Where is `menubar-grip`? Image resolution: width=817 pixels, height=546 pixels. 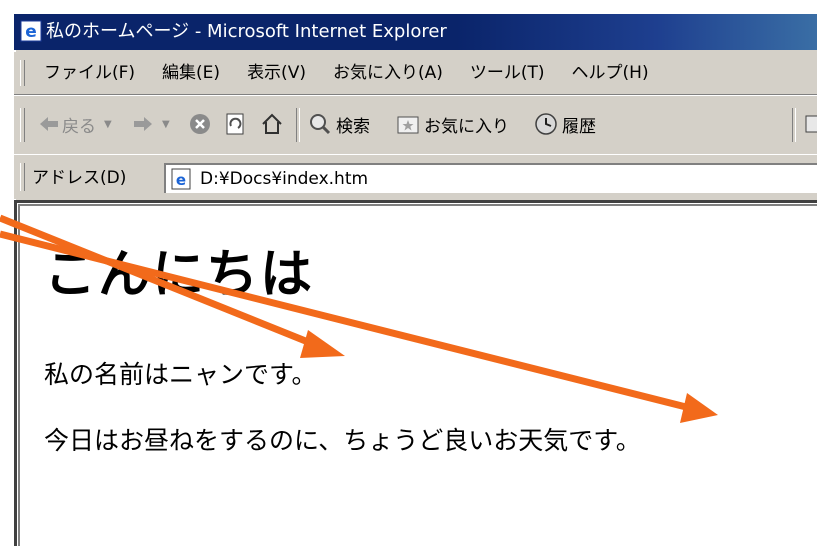
menubar-grip is located at coordinates (22, 73).